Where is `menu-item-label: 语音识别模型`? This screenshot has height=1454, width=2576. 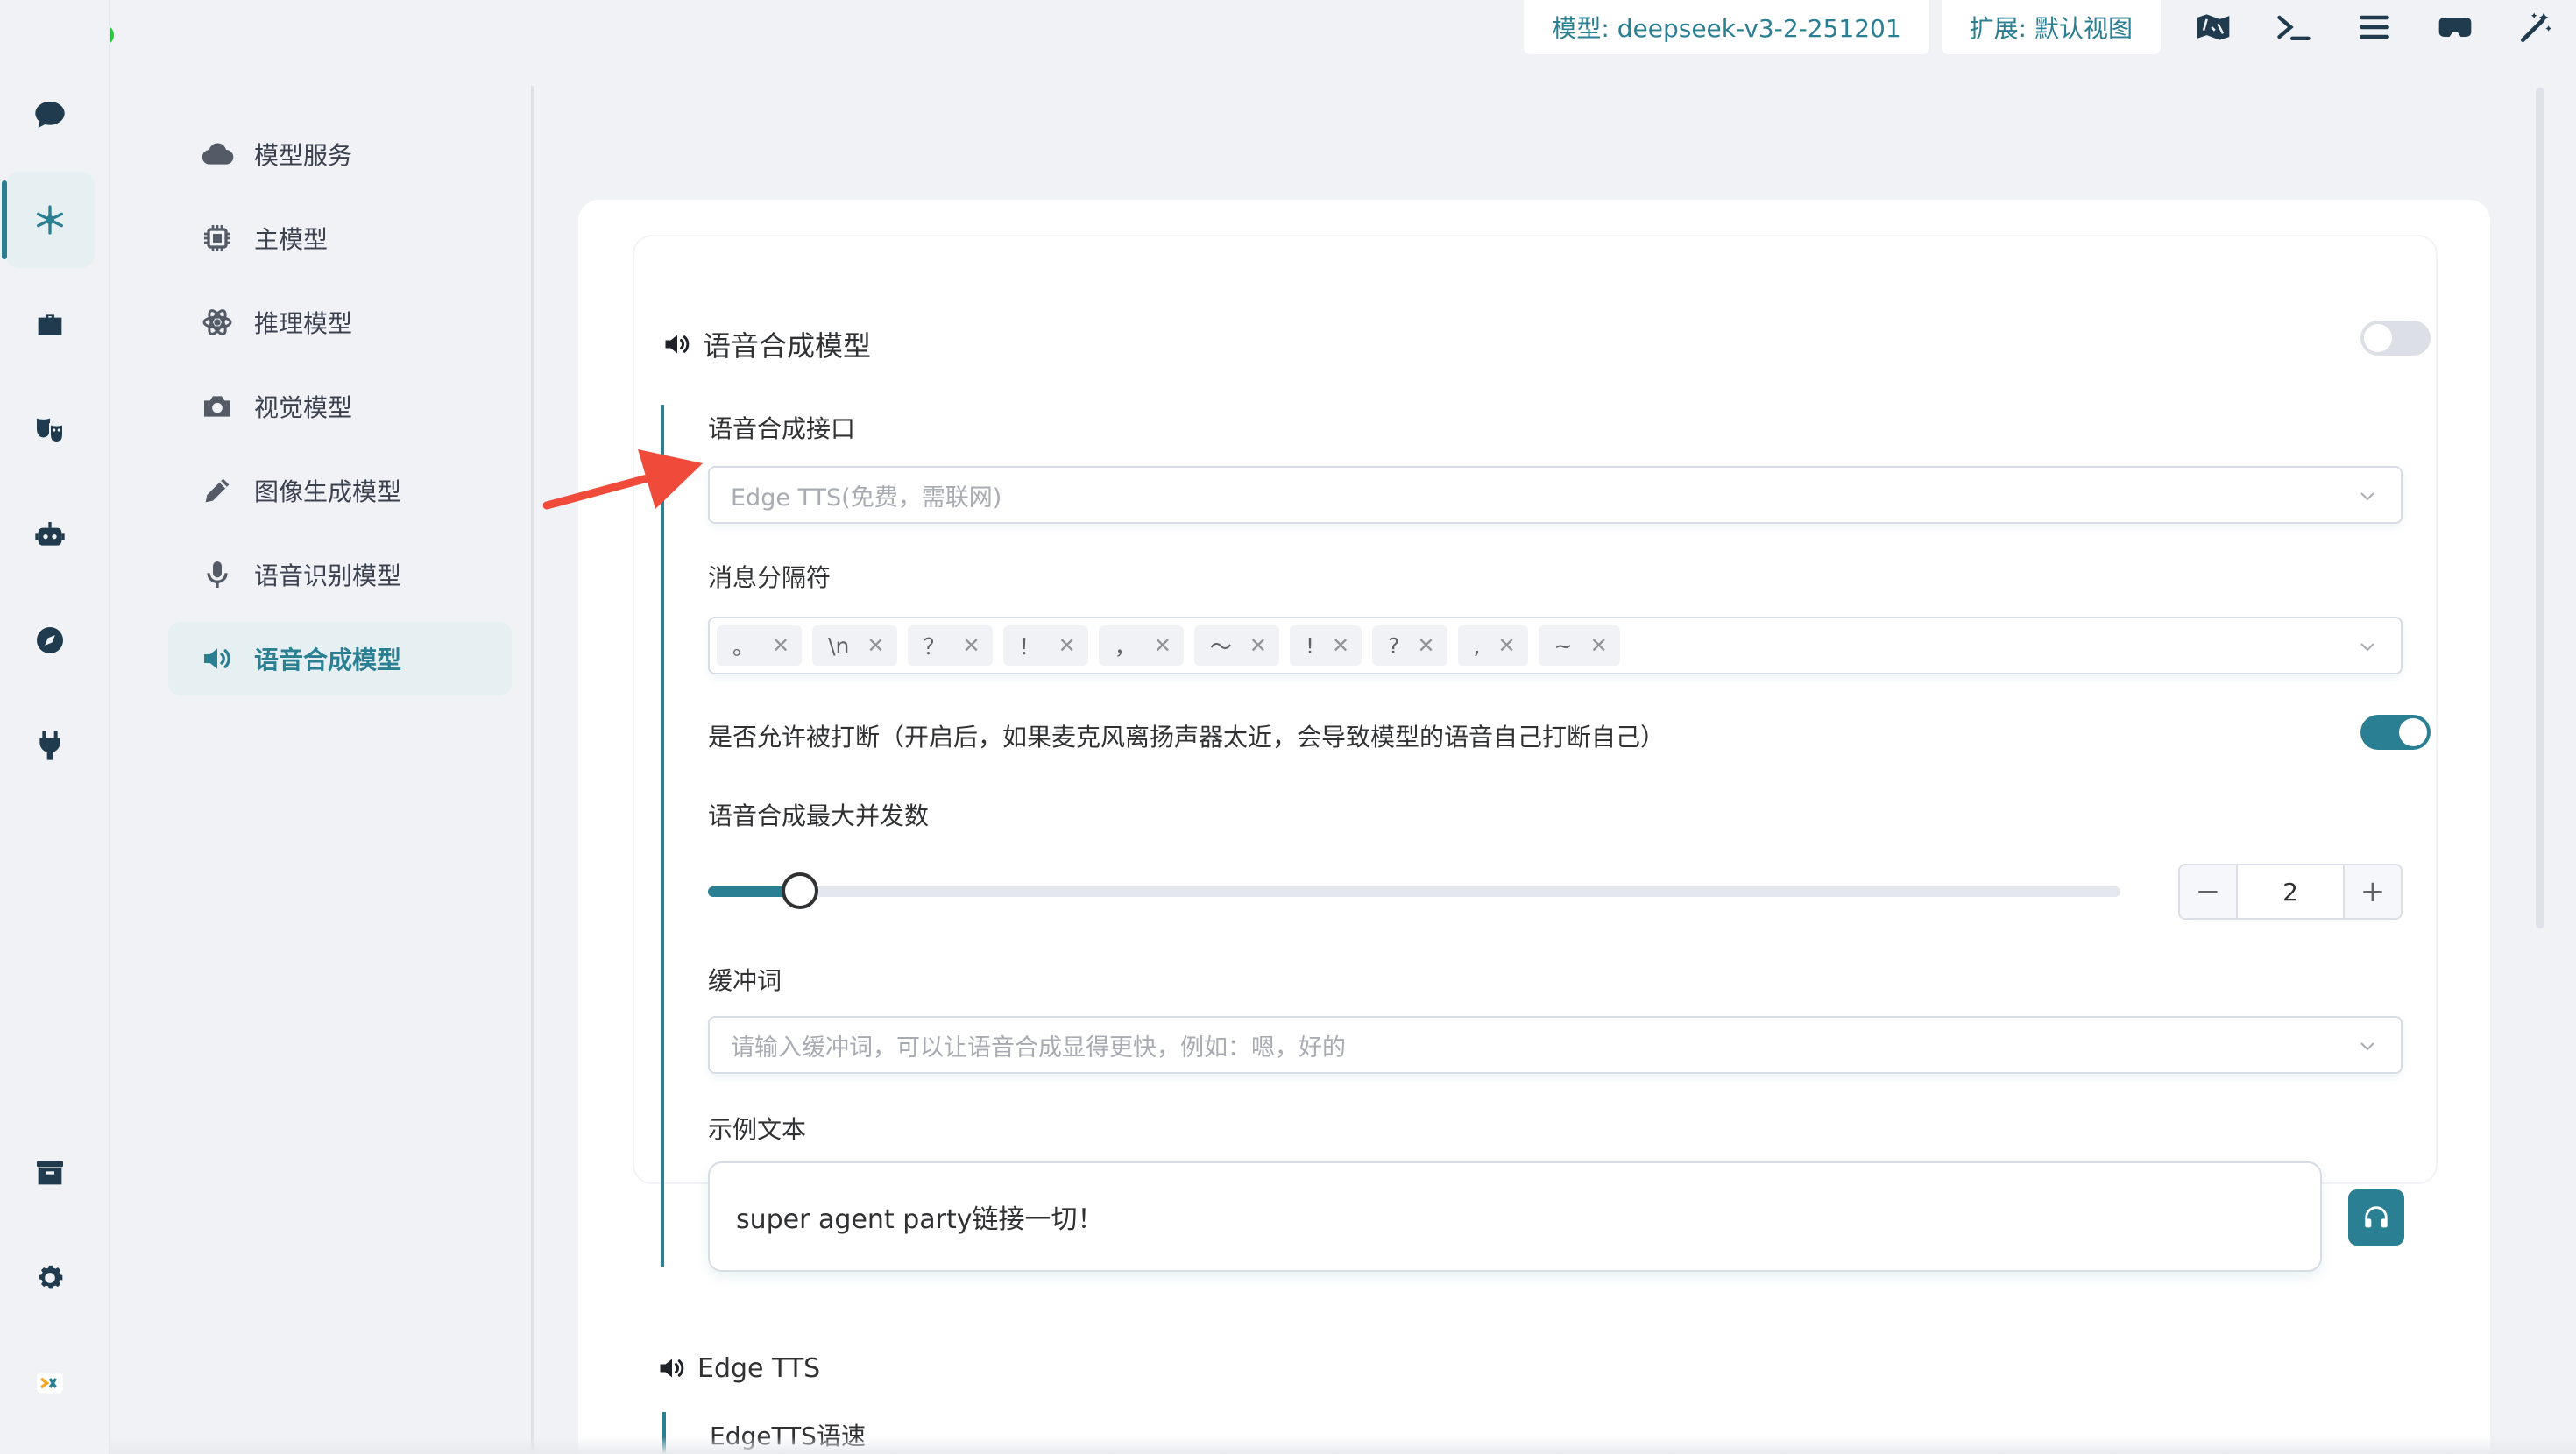
menu-item-label: 语音识别模型 is located at coordinates (328, 575).